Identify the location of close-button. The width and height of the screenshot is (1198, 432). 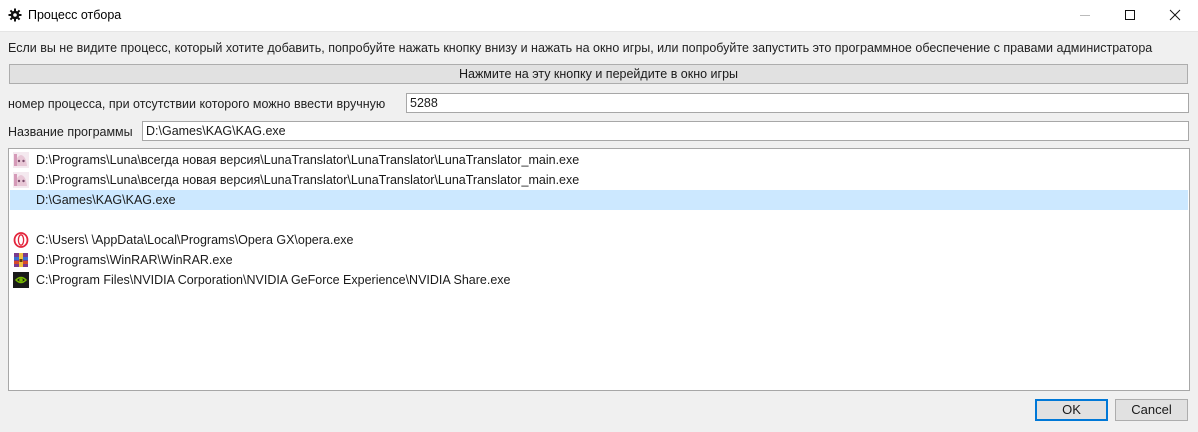
(1175, 15).